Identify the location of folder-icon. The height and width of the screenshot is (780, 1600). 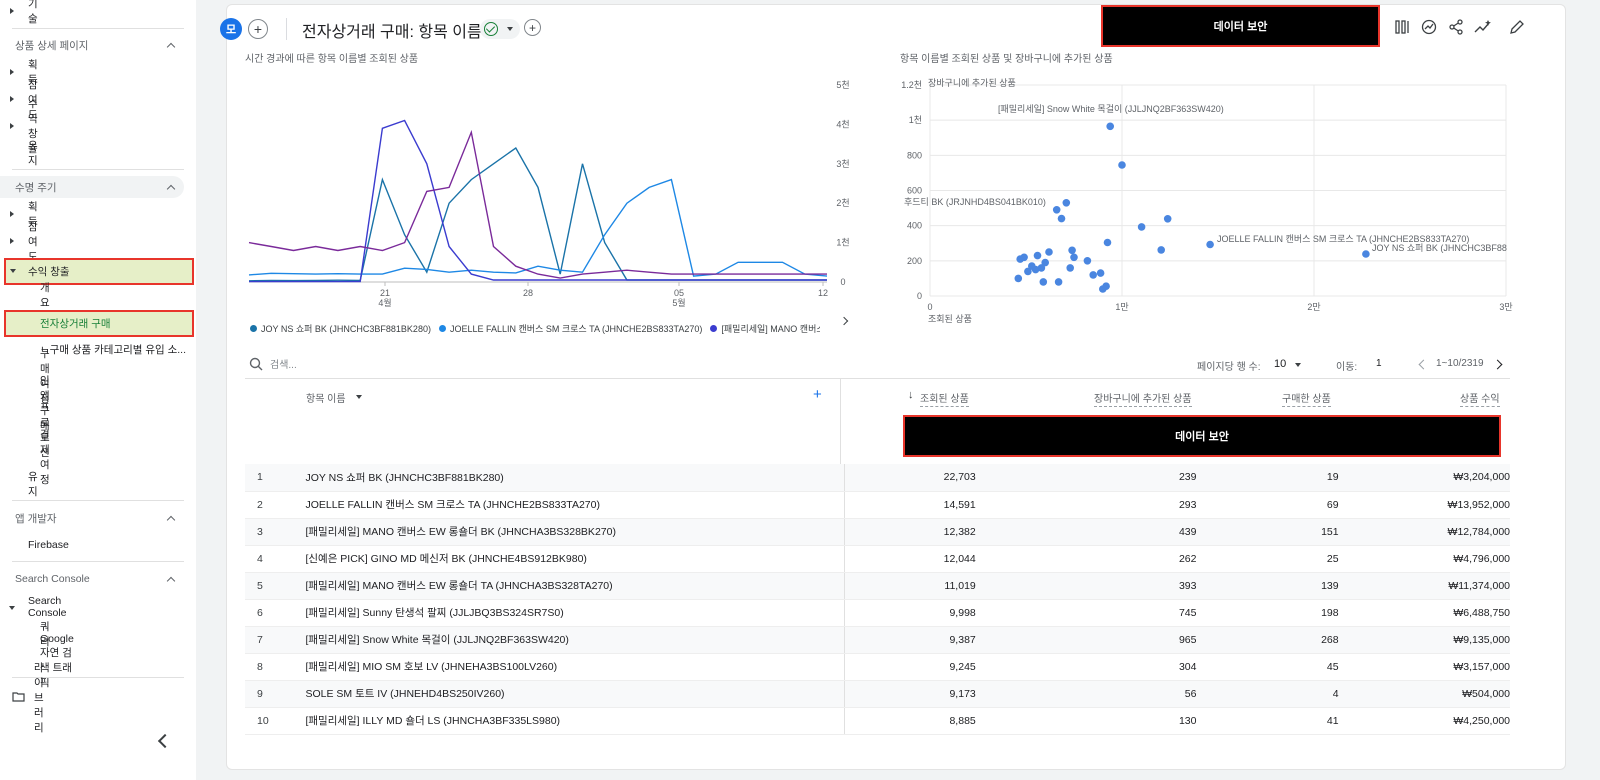
(18, 697).